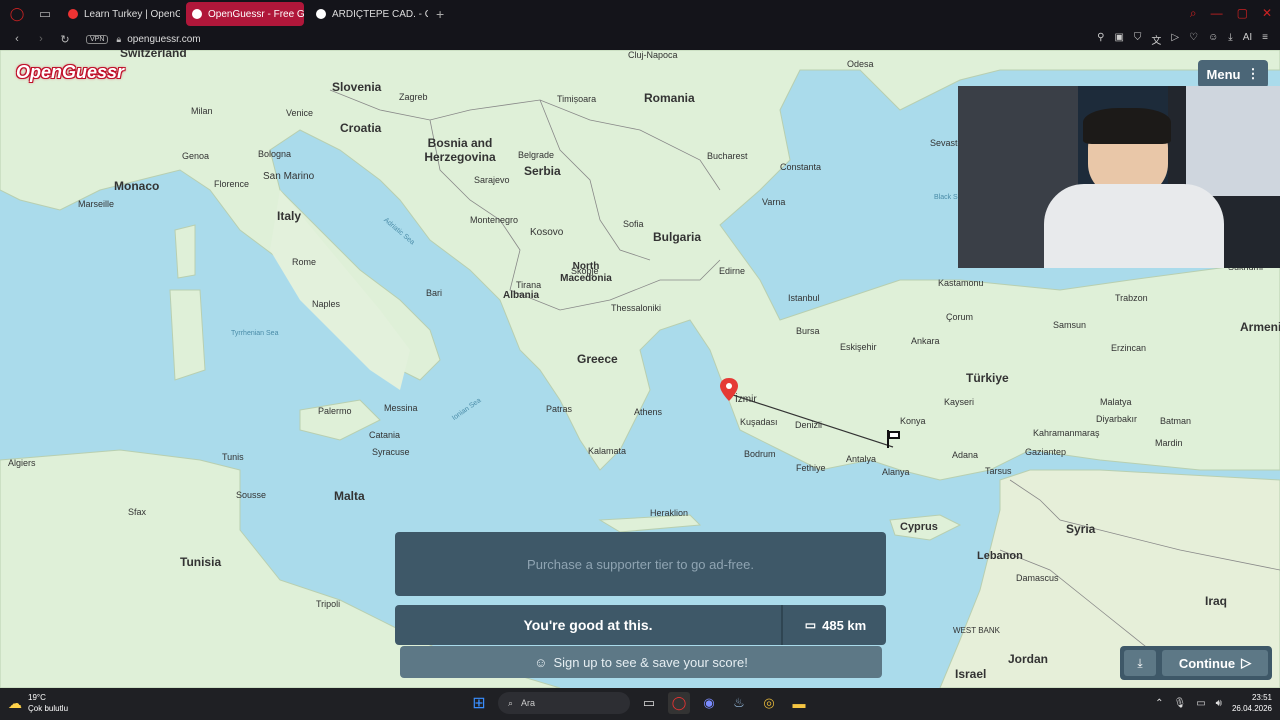 This screenshot has width=1280, height=720. Describe the element at coordinates (1118, 39) in the screenshot. I see `screenshot-icon: ▣` at that location.